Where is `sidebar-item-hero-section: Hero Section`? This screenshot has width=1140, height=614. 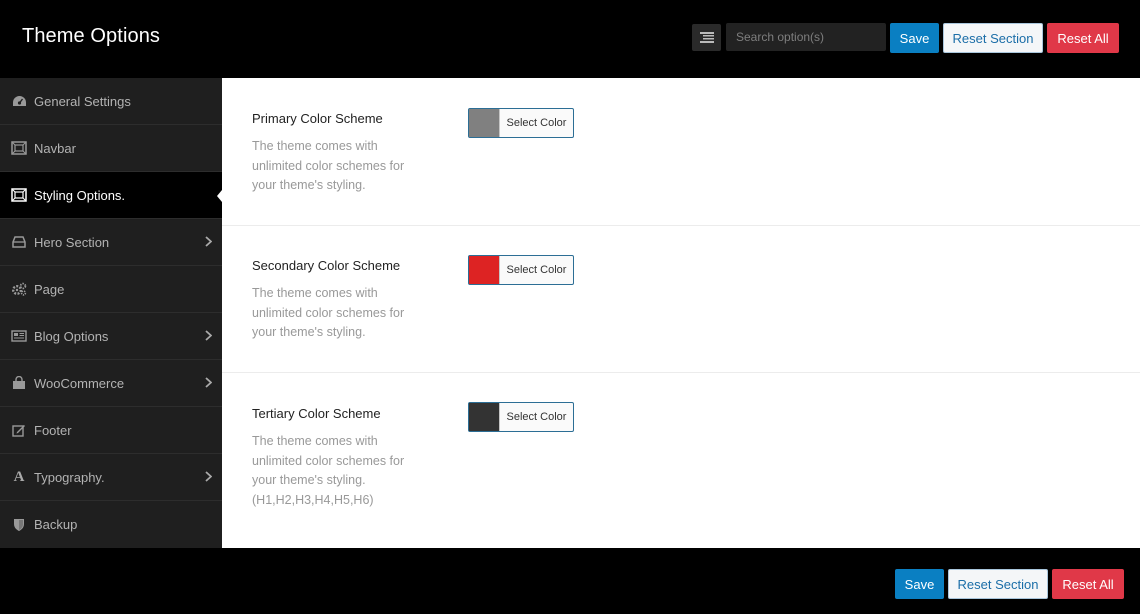 sidebar-item-hero-section: Hero Section is located at coordinates (111, 242).